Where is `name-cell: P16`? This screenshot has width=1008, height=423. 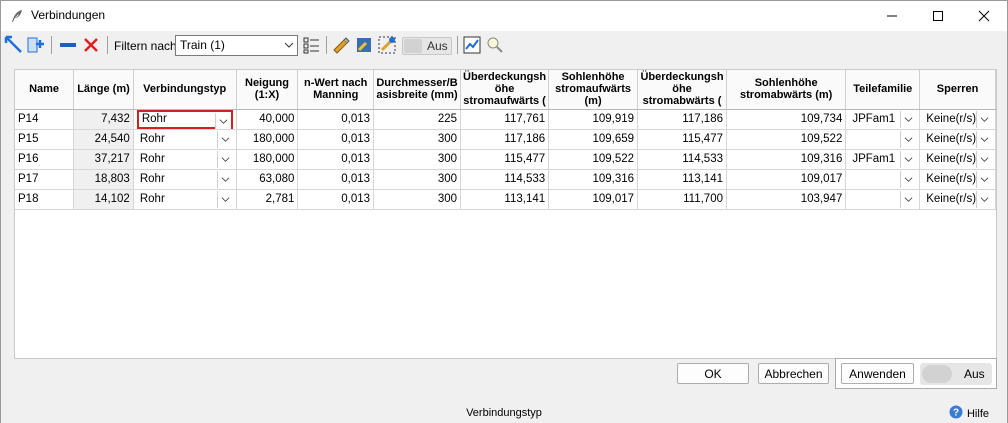 name-cell: P16 is located at coordinates (45, 159).